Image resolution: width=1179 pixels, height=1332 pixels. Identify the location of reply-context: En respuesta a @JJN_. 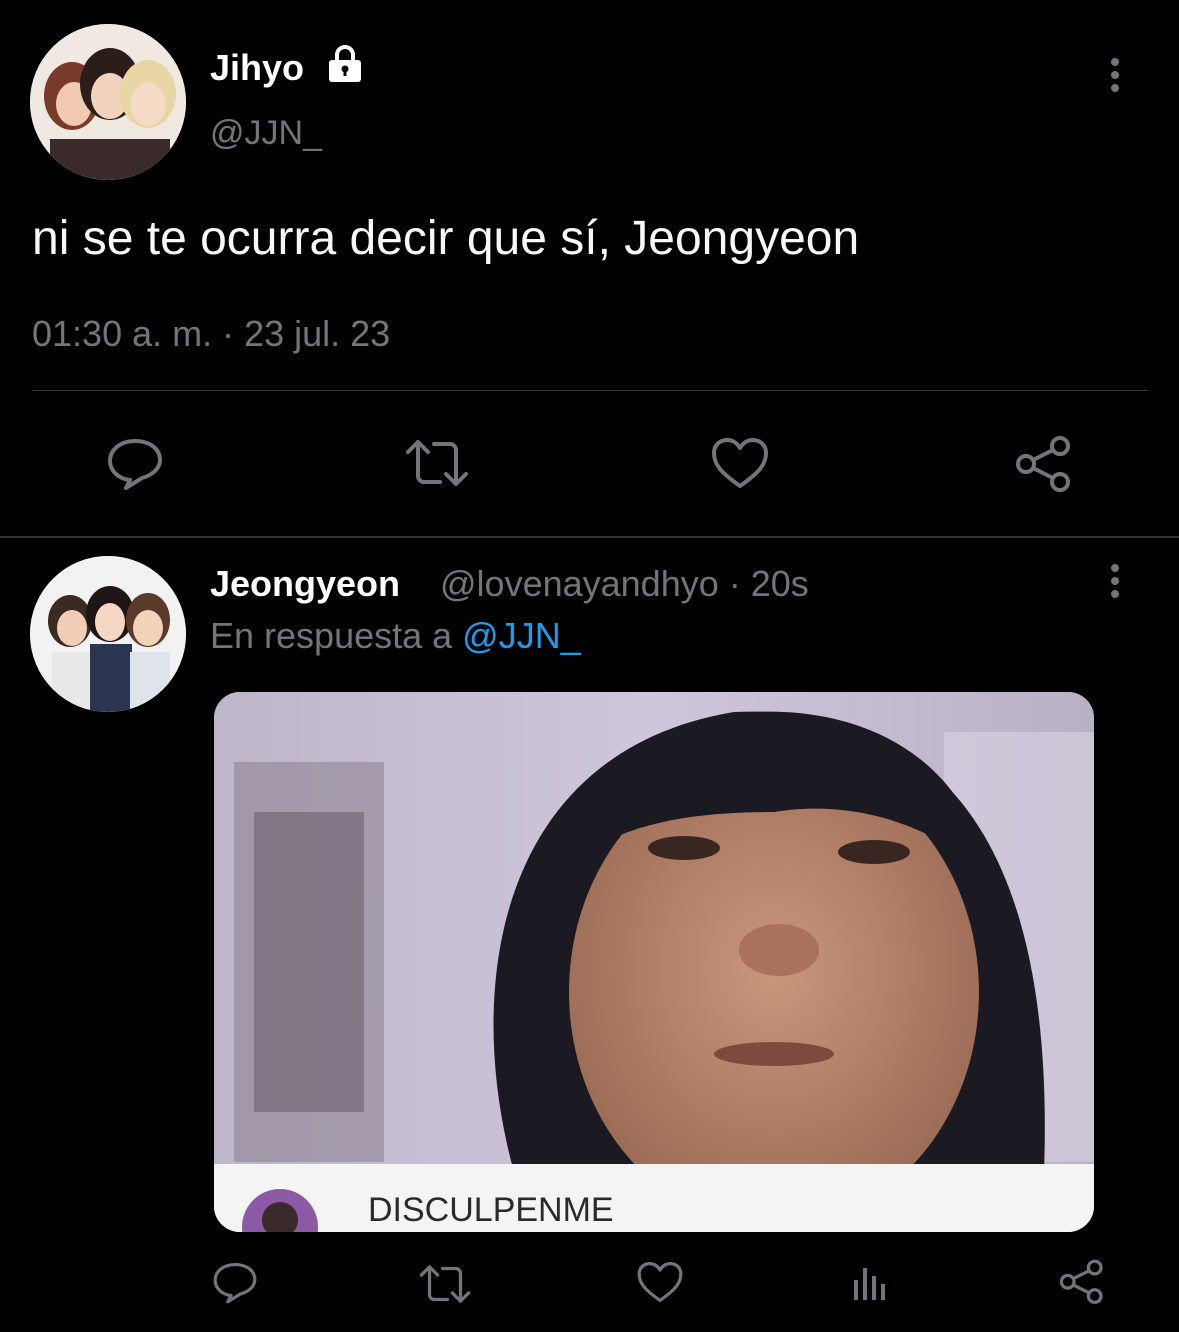
(395, 636).